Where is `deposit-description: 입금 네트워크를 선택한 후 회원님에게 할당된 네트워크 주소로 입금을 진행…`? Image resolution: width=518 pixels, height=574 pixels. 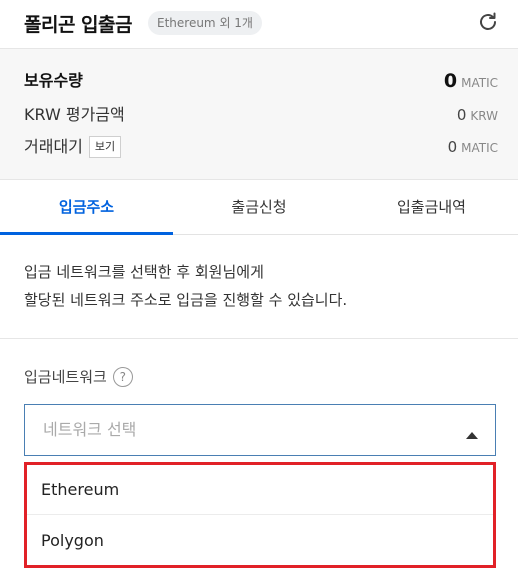 deposit-description: 입금 네트워크를 선택한 후 회원님에게 할당된 네트워크 주소로 입금을 진행… is located at coordinates (259, 286).